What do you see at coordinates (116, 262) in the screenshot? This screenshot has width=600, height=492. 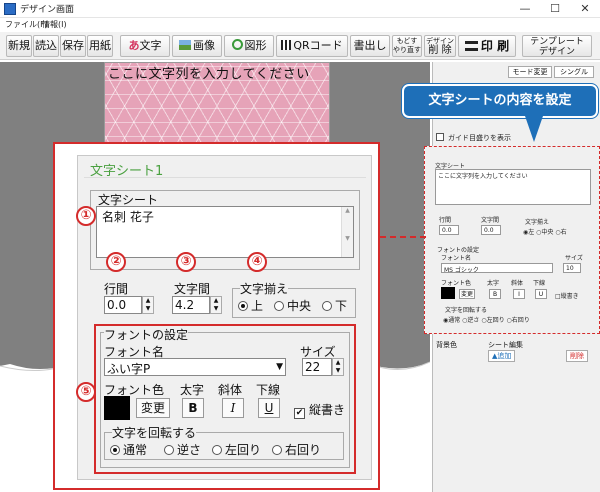 I see `marker-2: ②` at bounding box center [116, 262].